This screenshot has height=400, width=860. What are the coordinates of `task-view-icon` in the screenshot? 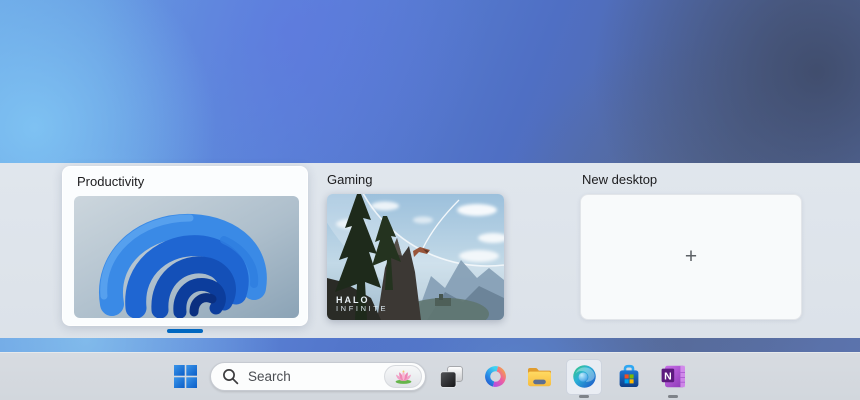 It's located at (451, 376).